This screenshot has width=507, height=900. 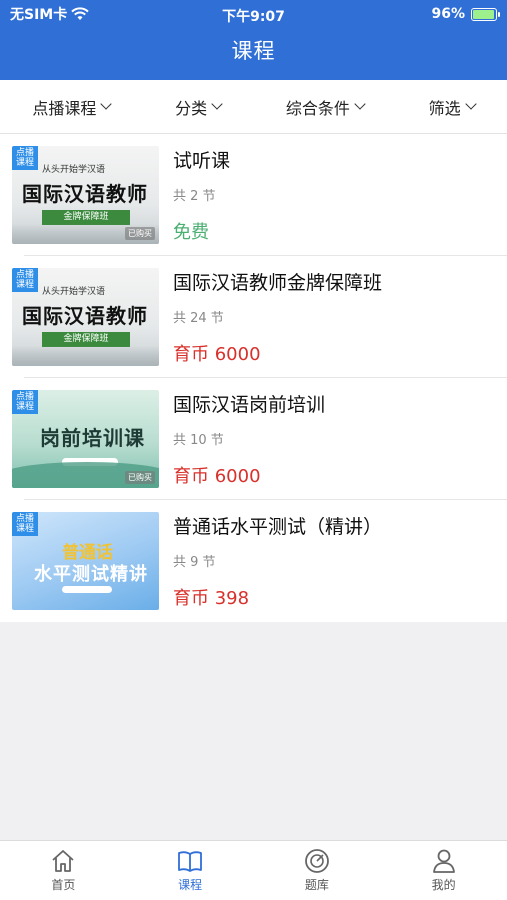 What do you see at coordinates (72, 107) in the screenshot?
I see `filter-type: 点播课程` at bounding box center [72, 107].